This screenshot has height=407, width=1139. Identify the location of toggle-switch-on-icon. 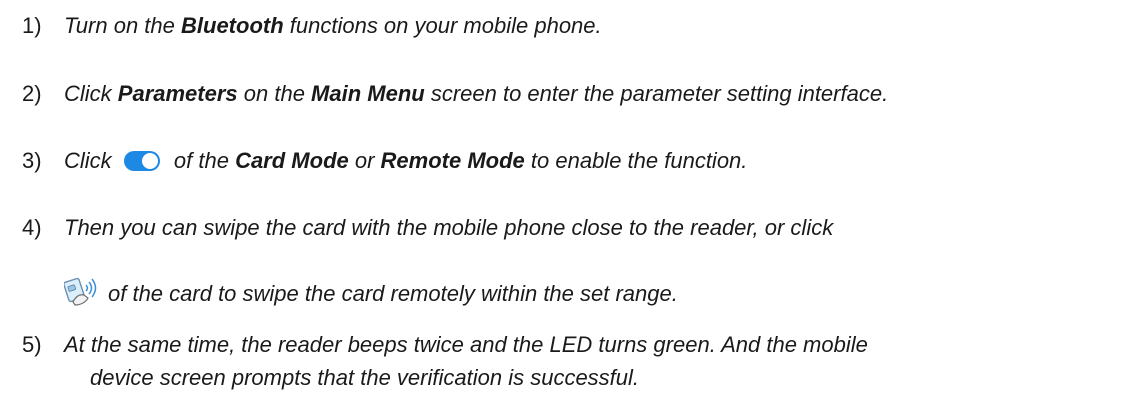
(141, 161).